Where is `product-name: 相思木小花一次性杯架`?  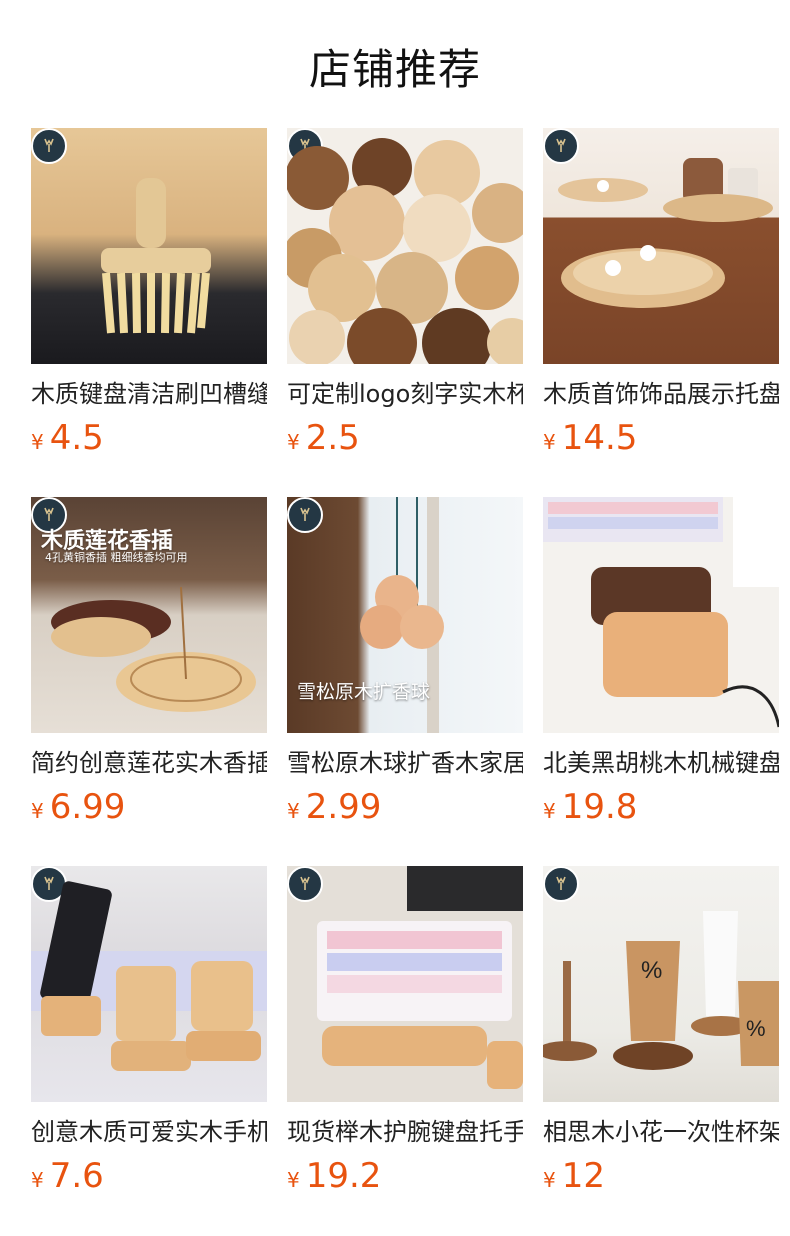 product-name: 相思木小花一次性杯架 is located at coordinates (661, 1132).